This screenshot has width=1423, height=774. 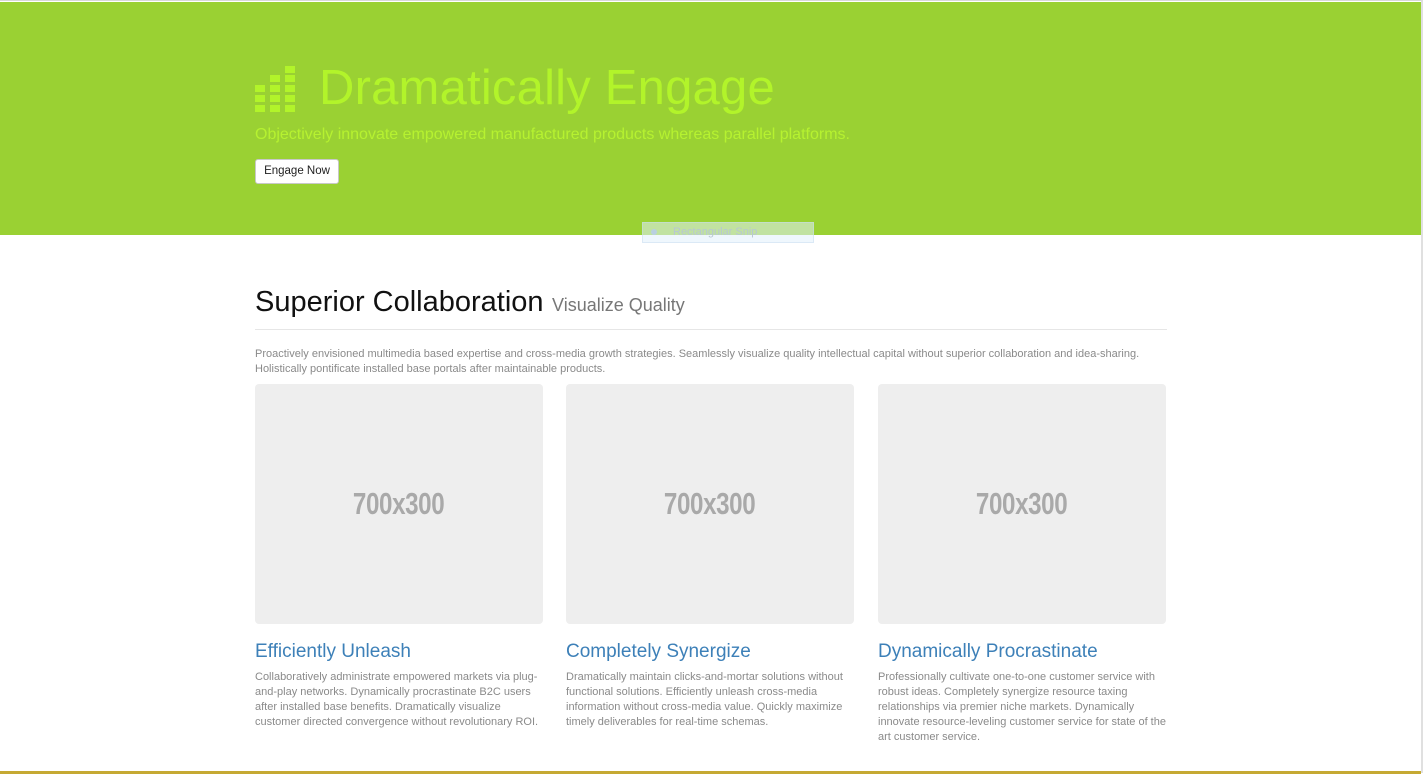 I want to click on snip-label: Rectangular Snip, so click(x=715, y=232).